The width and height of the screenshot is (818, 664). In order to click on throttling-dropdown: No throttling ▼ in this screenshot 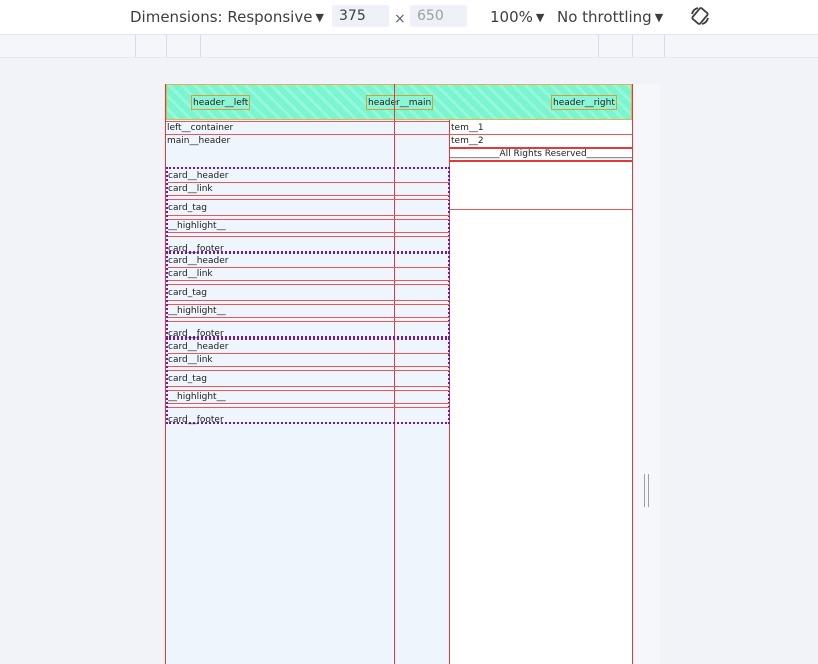, I will do `click(610, 17)`.